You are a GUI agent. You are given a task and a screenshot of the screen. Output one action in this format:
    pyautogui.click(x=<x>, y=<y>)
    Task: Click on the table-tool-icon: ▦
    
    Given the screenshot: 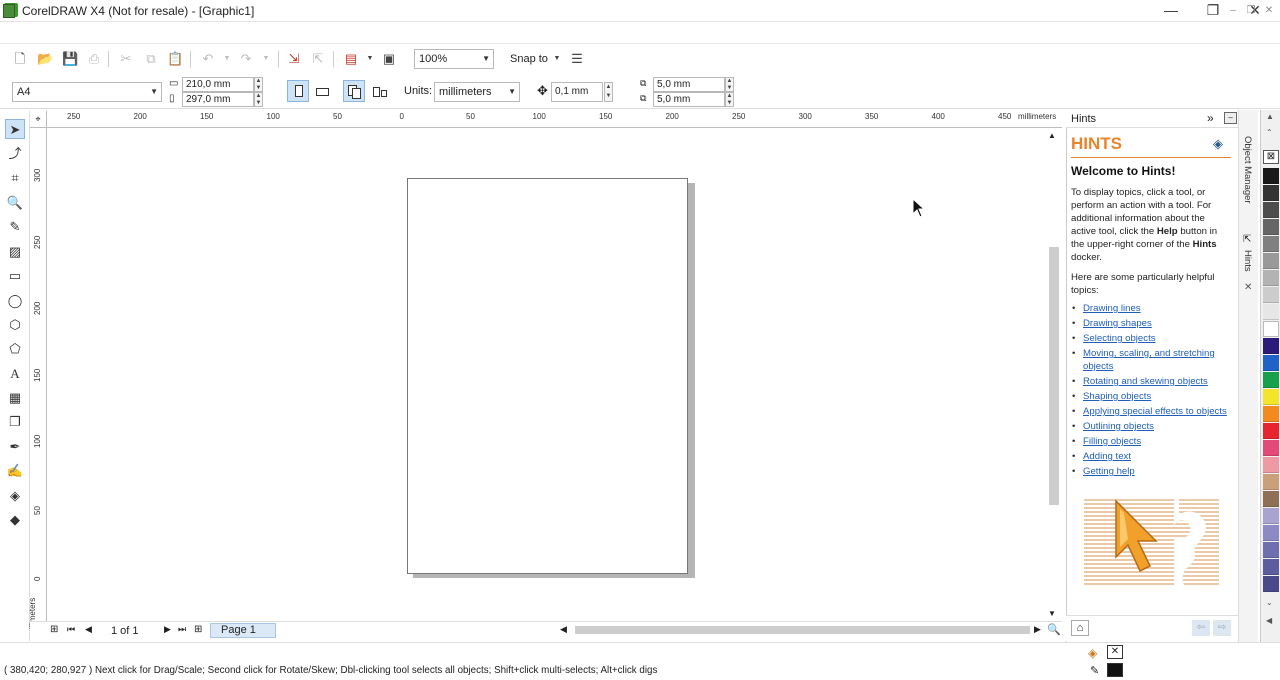 What is the action you would take?
    pyautogui.click(x=15, y=398)
    